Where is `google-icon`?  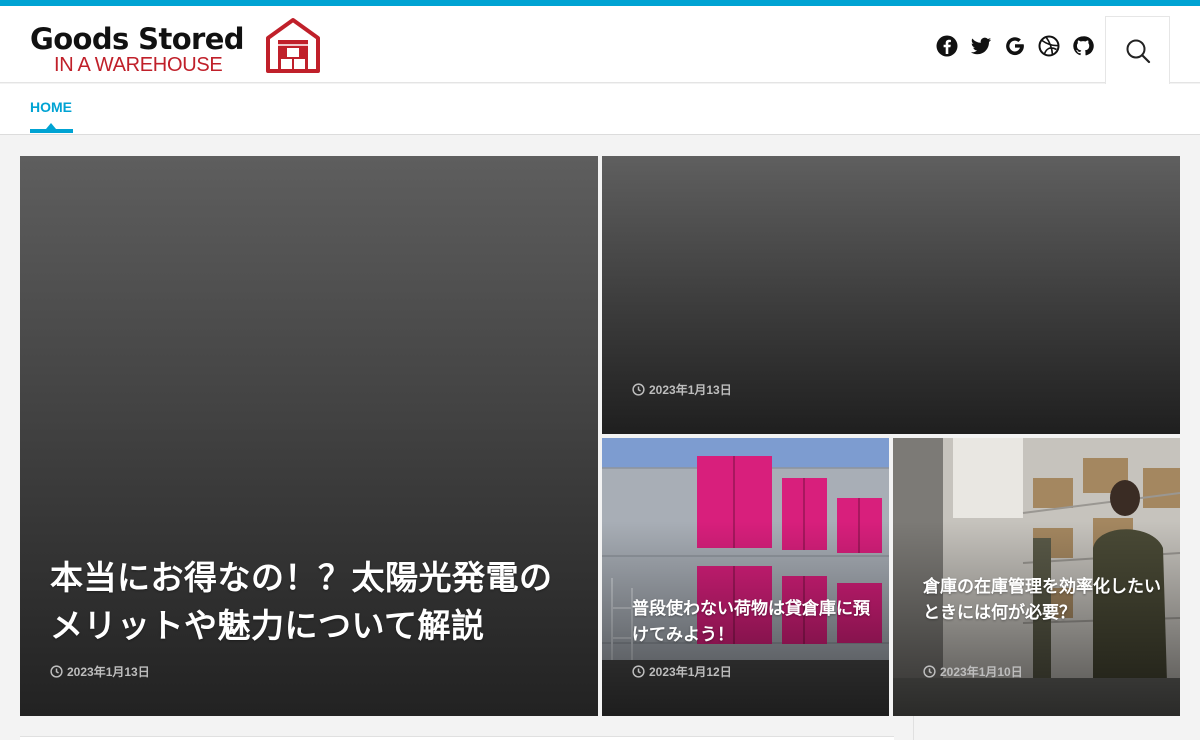 google-icon is located at coordinates (1015, 46).